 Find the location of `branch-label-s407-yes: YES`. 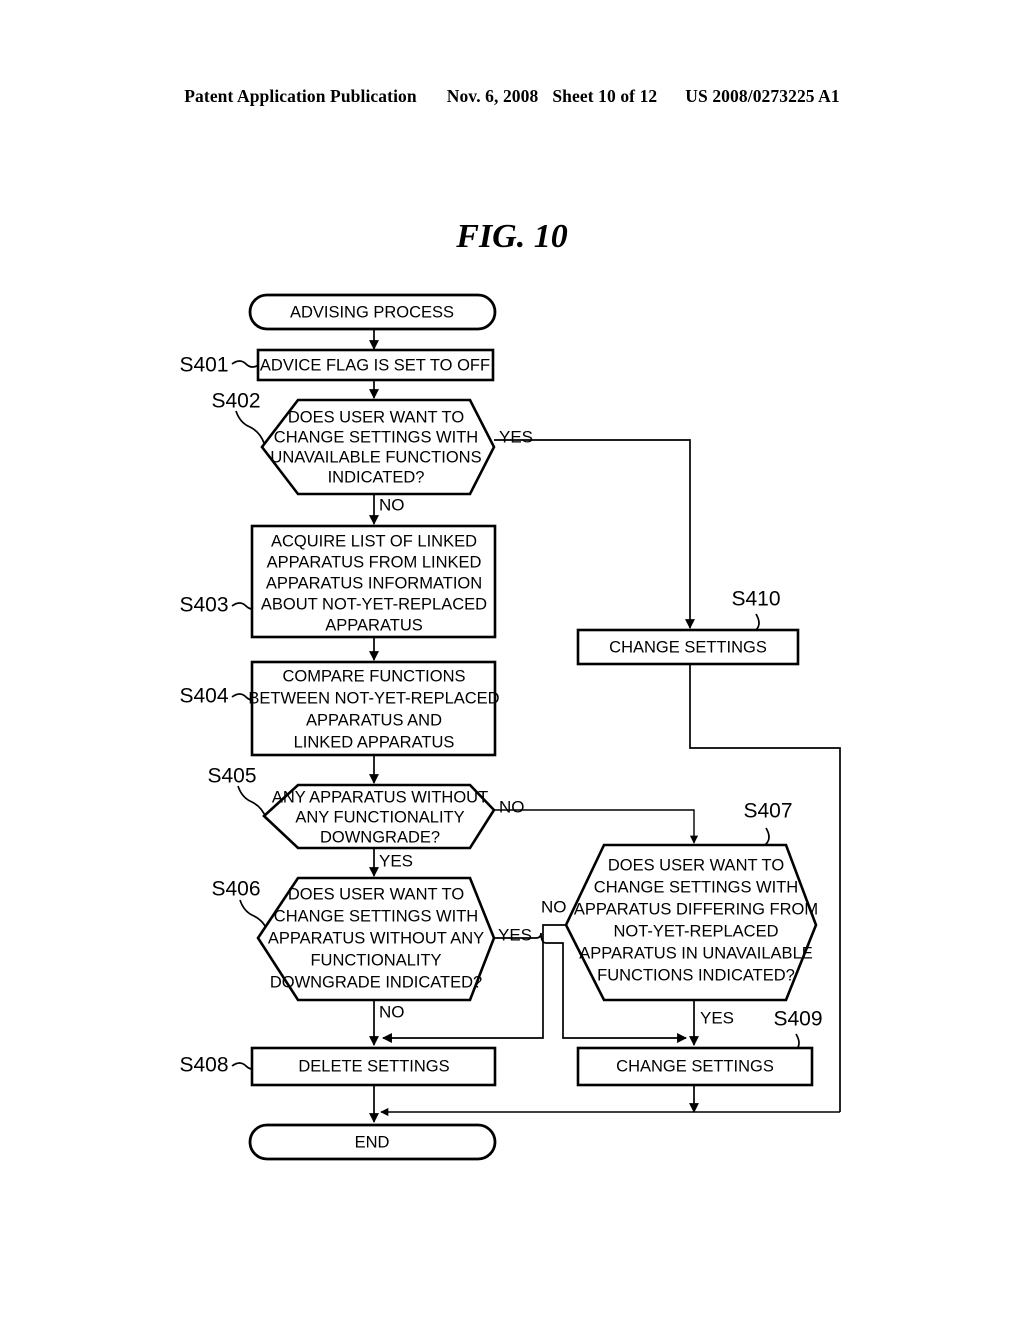

branch-label-s407-yes: YES is located at coordinates (717, 1017).